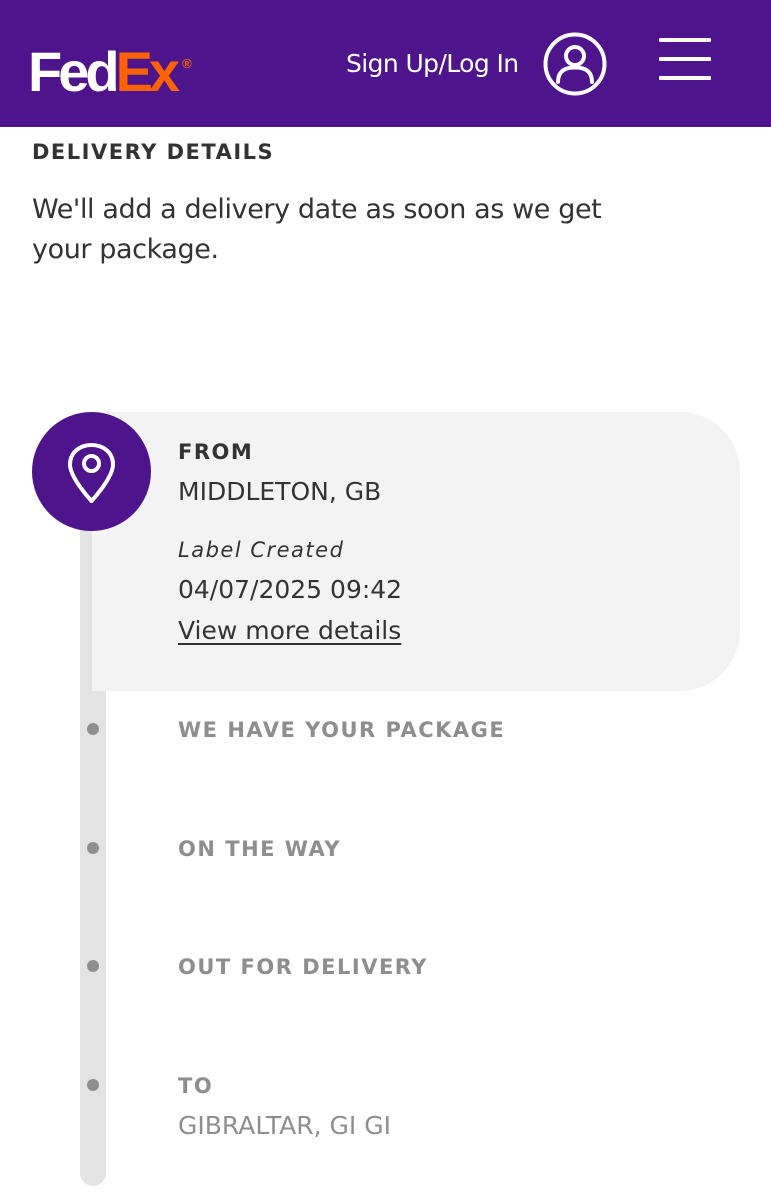  I want to click on location-pin-badge, so click(91, 471).